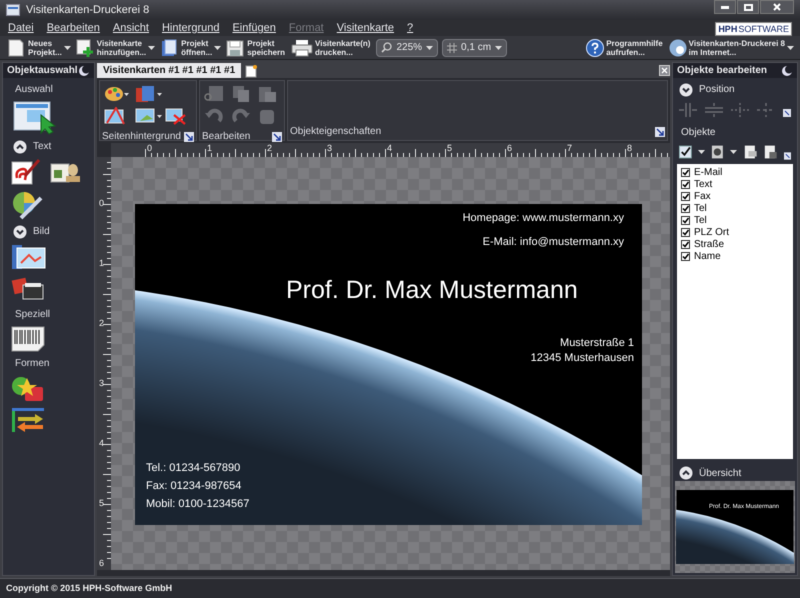  Describe the element at coordinates (717, 90) in the screenshot. I see `section-label: Position` at that location.